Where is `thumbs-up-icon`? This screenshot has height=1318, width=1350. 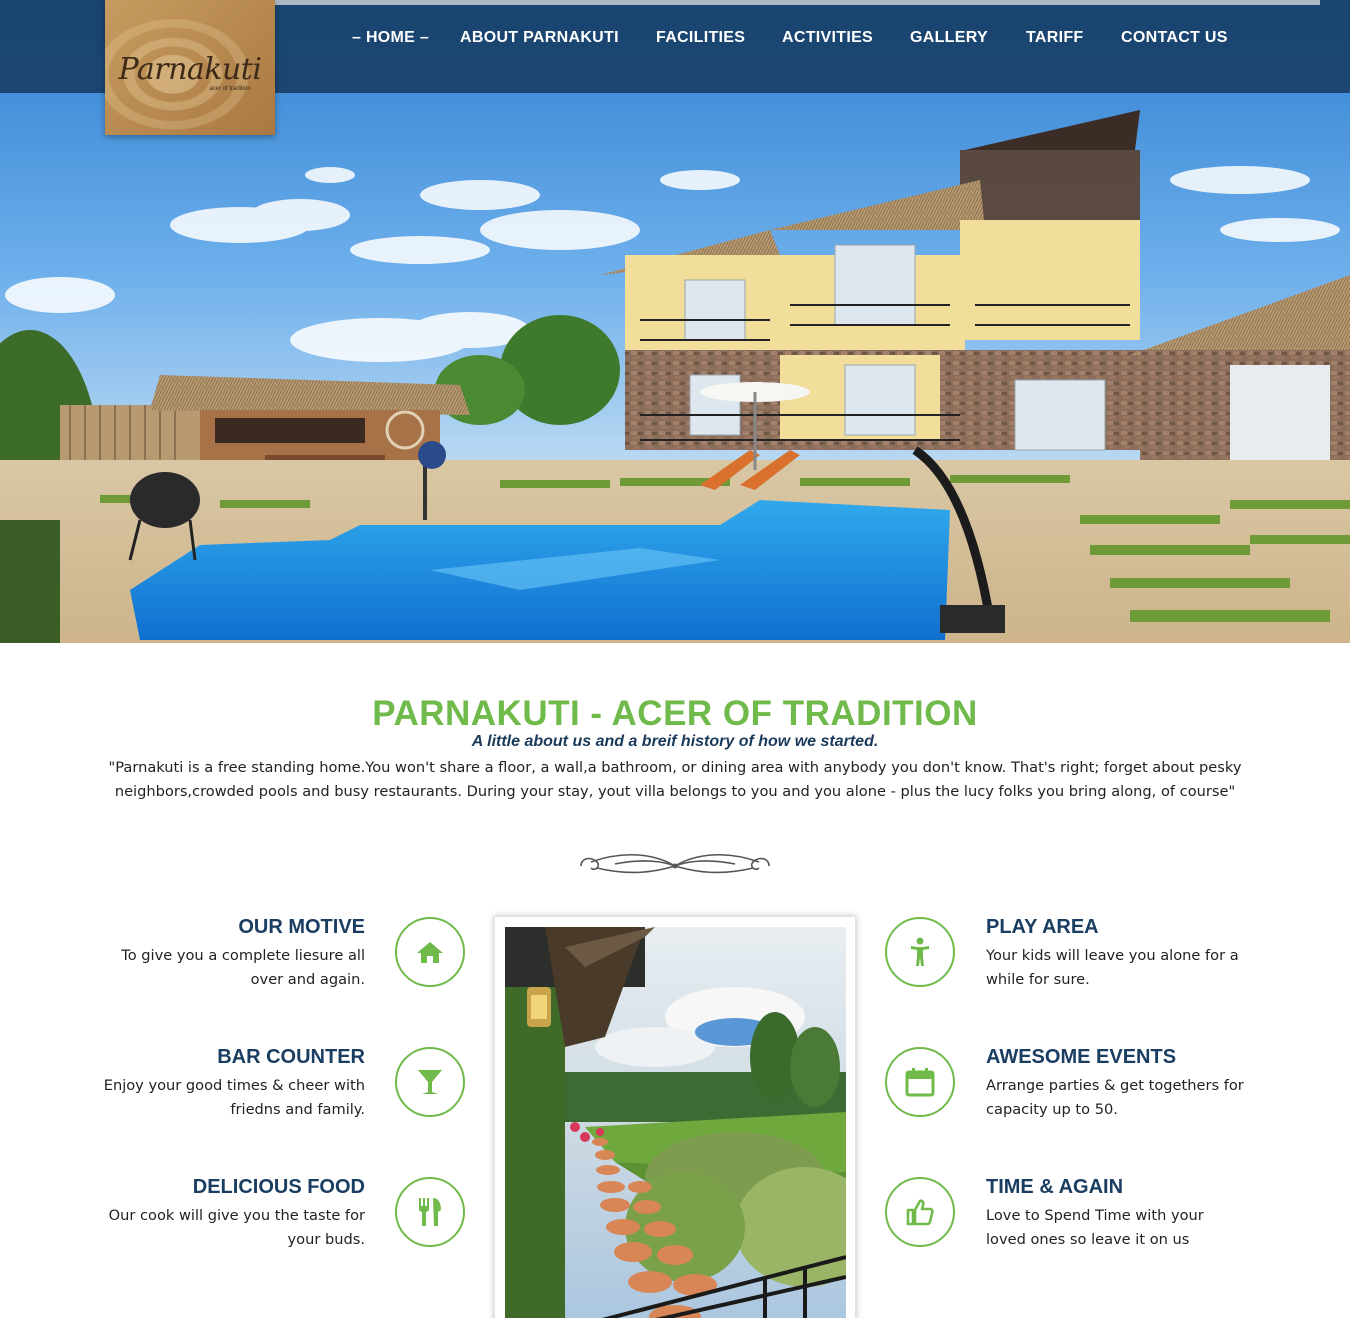 thumbs-up-icon is located at coordinates (920, 1212).